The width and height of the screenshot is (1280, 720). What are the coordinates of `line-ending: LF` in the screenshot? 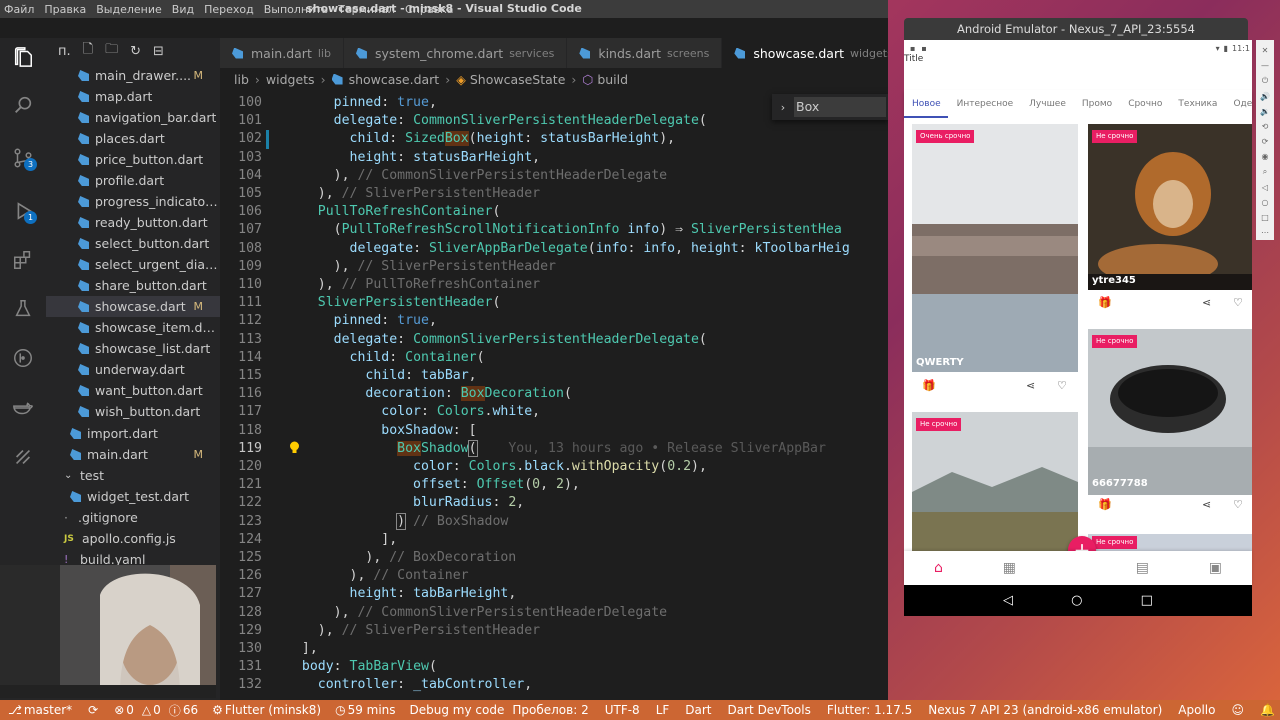 It's located at (663, 710).